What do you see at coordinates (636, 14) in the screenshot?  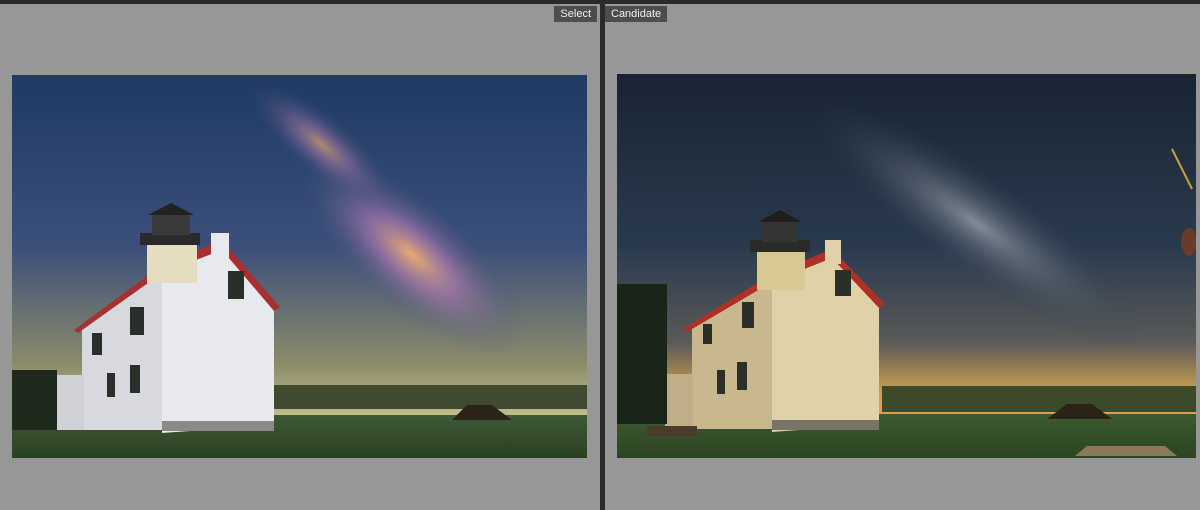 I see `candidate-label: Candidate` at bounding box center [636, 14].